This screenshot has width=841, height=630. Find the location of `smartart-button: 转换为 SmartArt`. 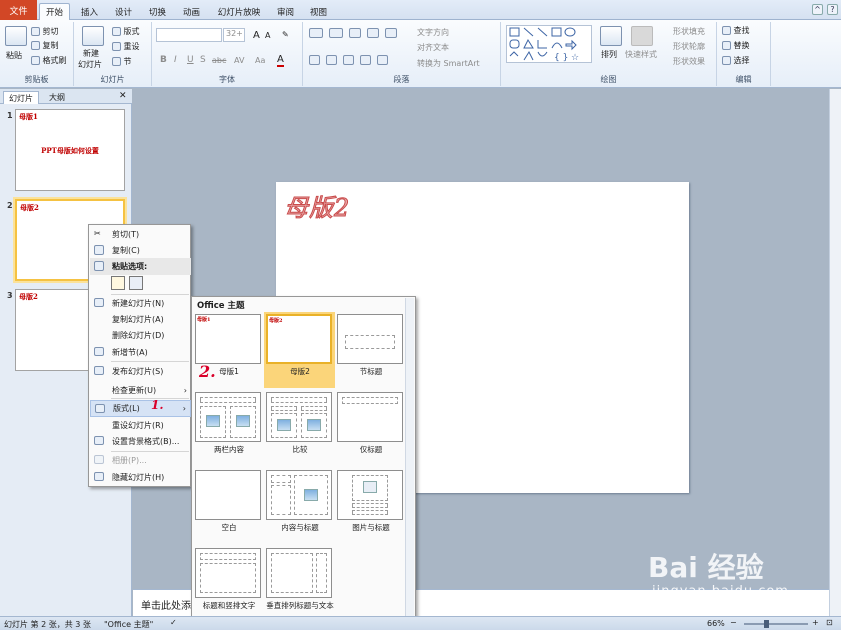

smartart-button: 转换为 SmartArt is located at coordinates (448, 63).